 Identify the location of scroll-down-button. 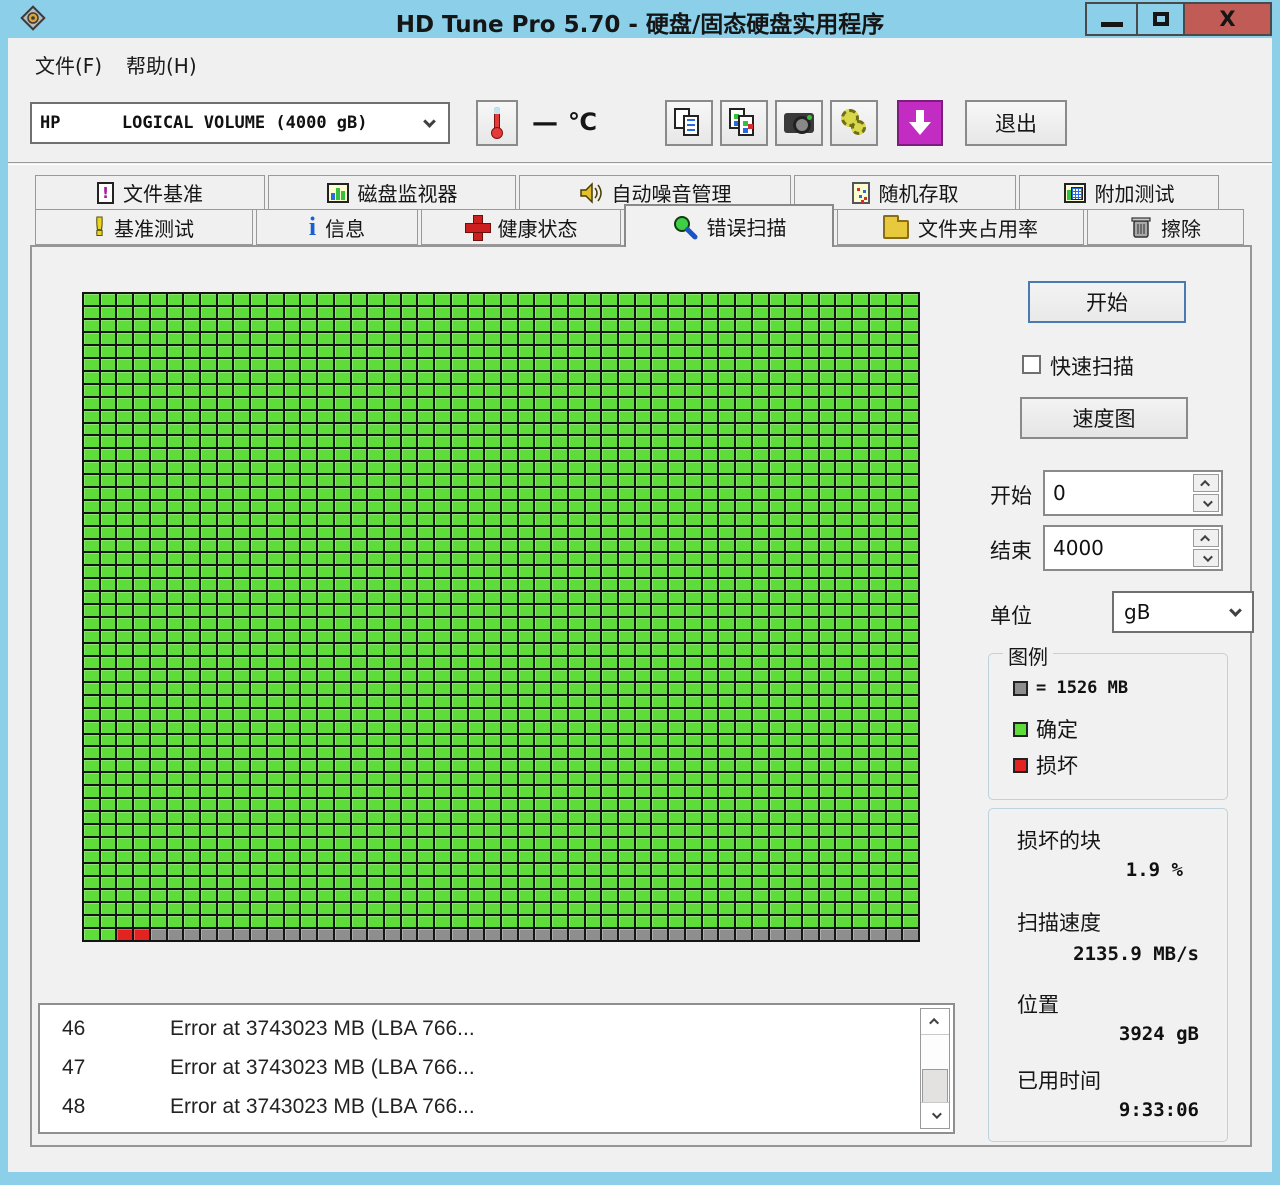
(935, 1115).